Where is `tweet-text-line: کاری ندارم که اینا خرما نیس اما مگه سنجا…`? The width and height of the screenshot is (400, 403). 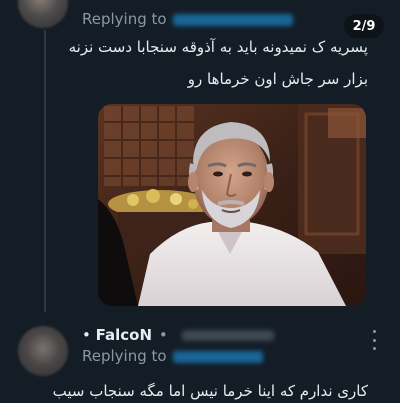
tweet-text-line: کاری ندارم که اینا خرما نیس اما مگه سنجا… is located at coordinates (210, 391).